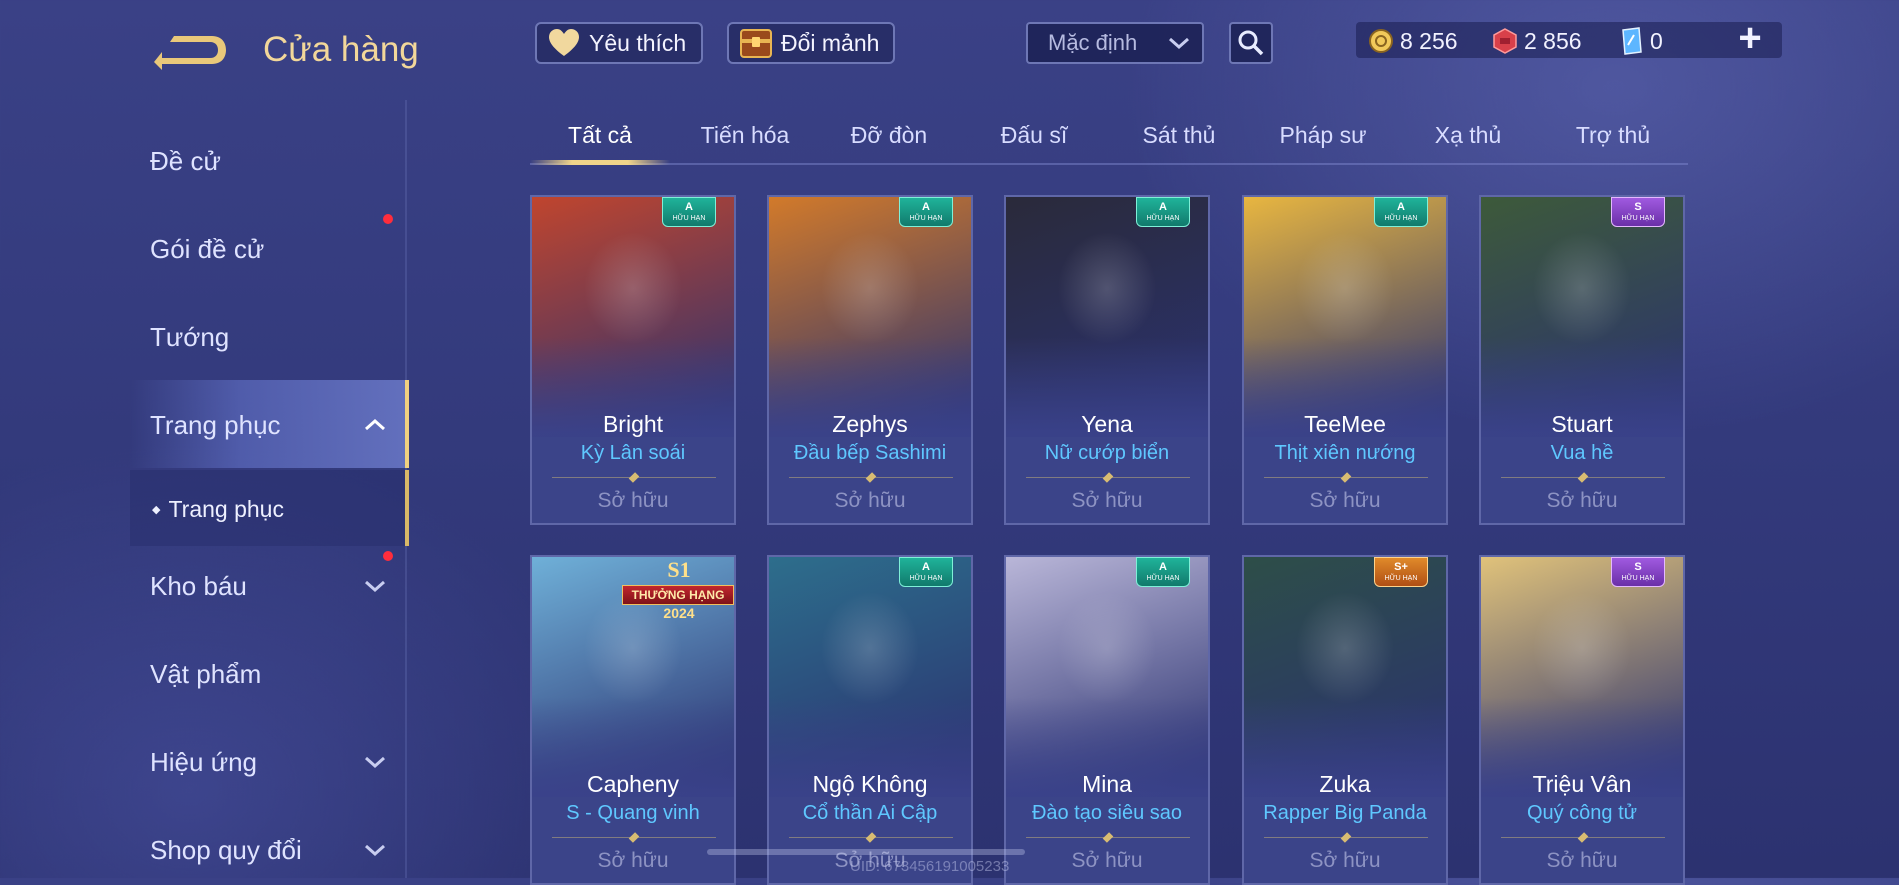 This screenshot has width=1899, height=885. I want to click on skin-card: Stuart Vua hề Sở hữu S HỮU HẠN, so click(1582, 360).